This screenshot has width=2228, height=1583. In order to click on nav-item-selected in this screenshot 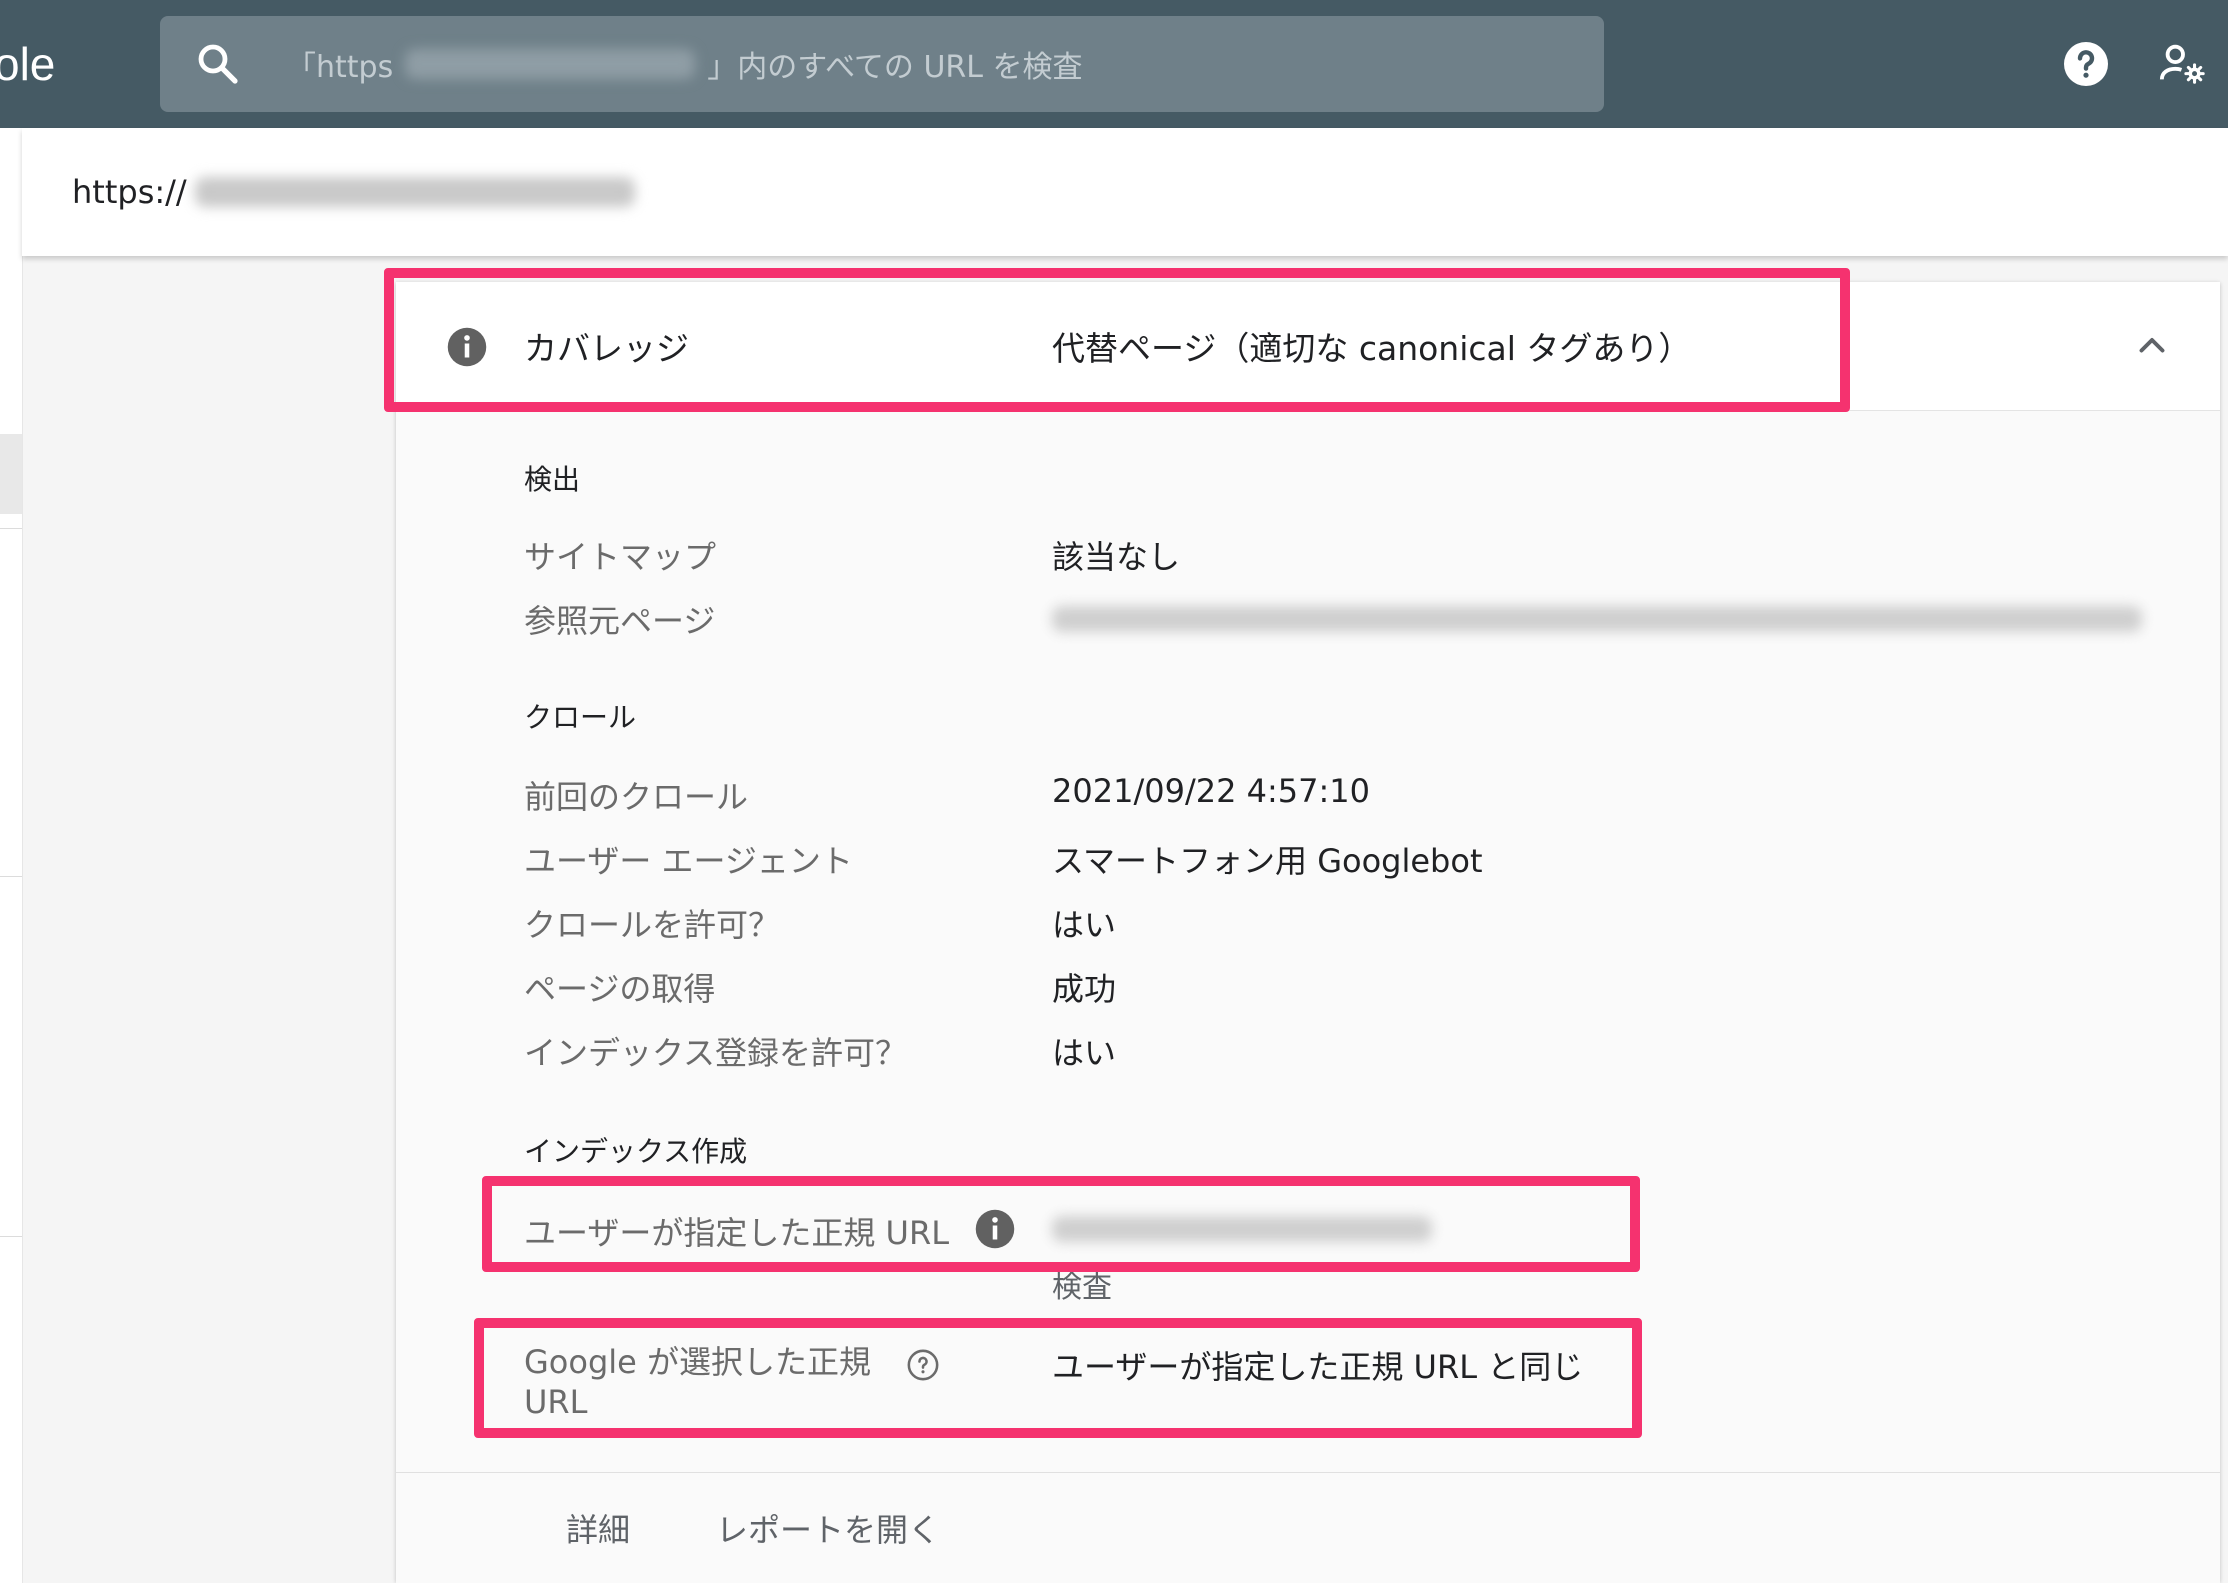, I will do `click(11, 474)`.